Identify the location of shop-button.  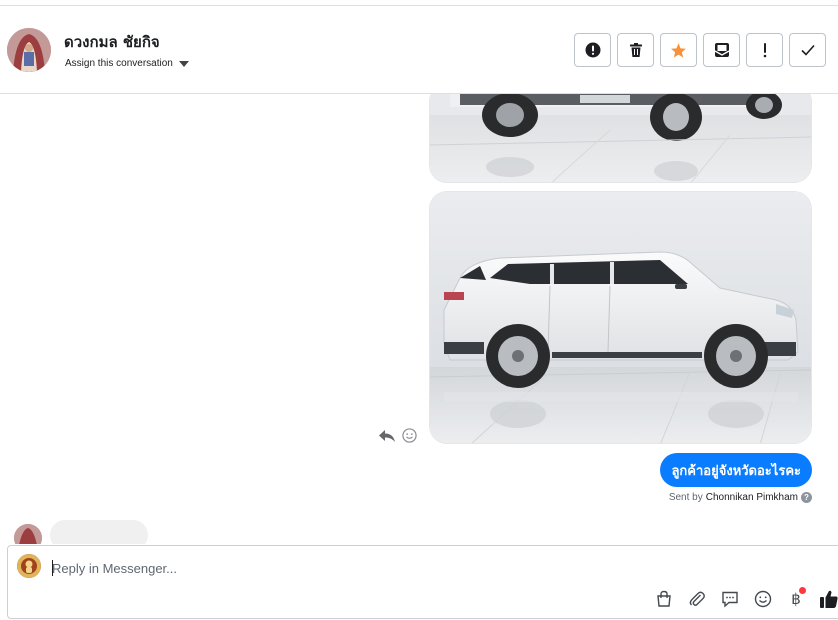
(664, 599).